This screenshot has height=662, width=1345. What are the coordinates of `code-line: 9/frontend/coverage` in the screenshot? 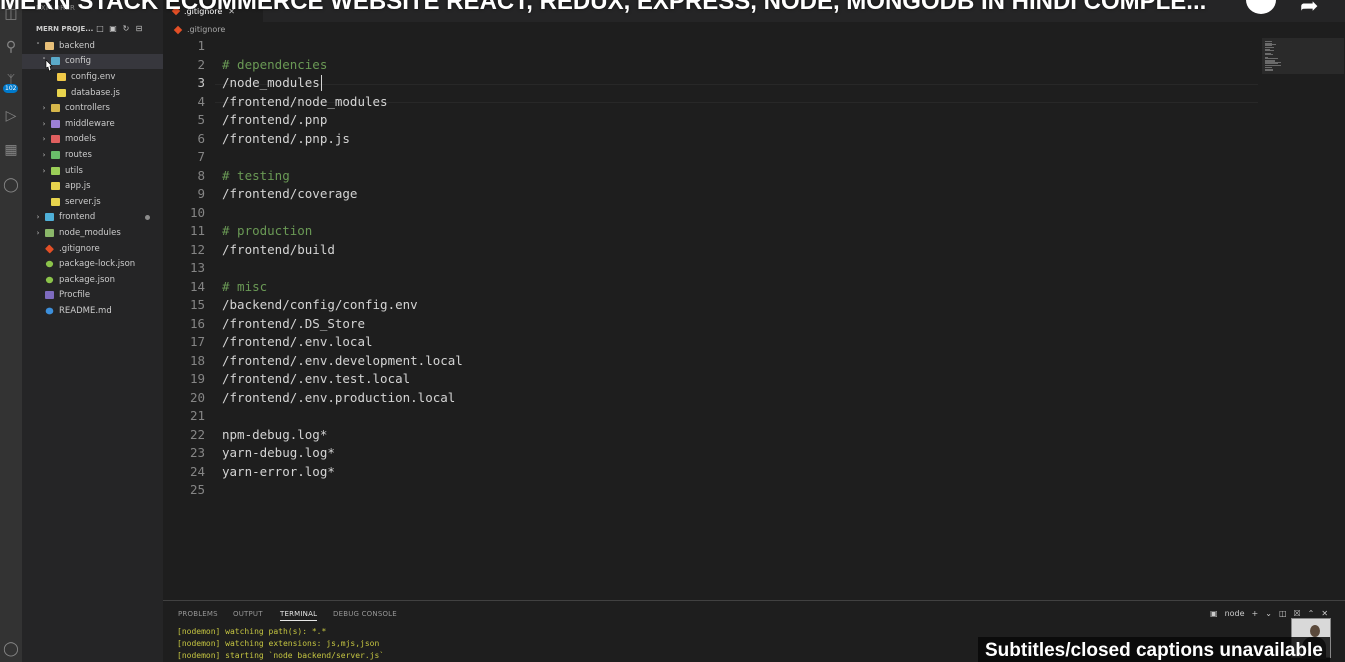 It's located at (713, 194).